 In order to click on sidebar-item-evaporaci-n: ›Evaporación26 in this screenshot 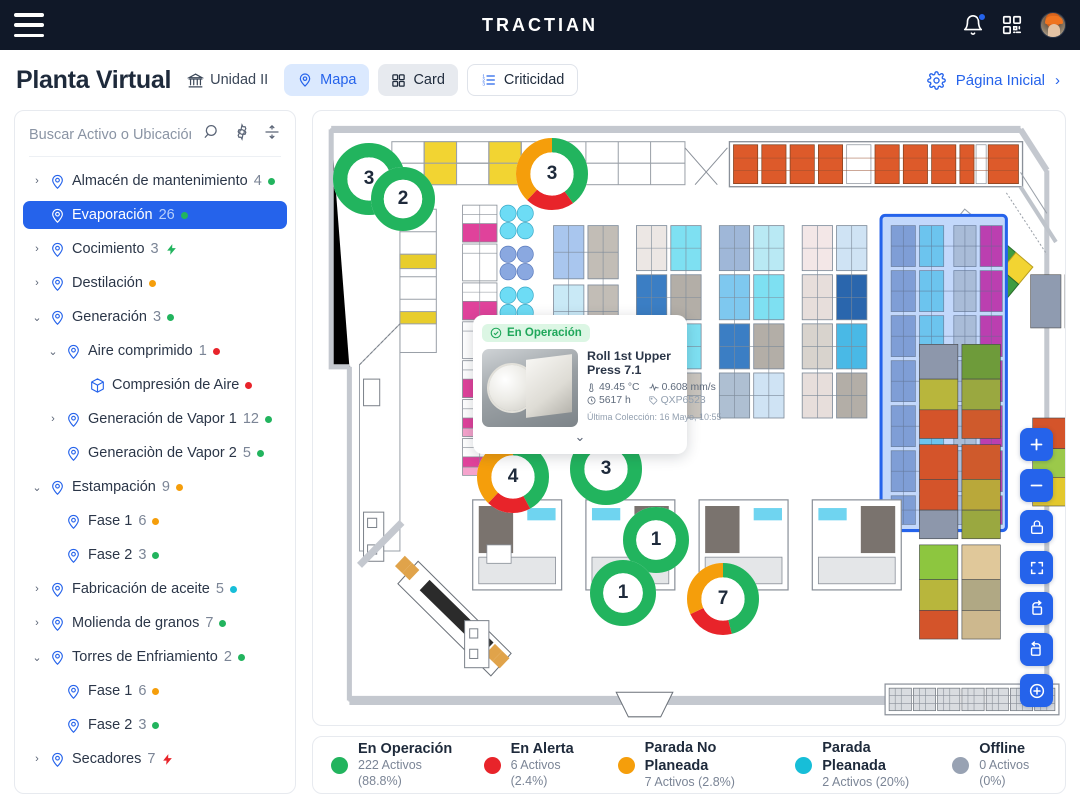, I will do `click(155, 215)`.